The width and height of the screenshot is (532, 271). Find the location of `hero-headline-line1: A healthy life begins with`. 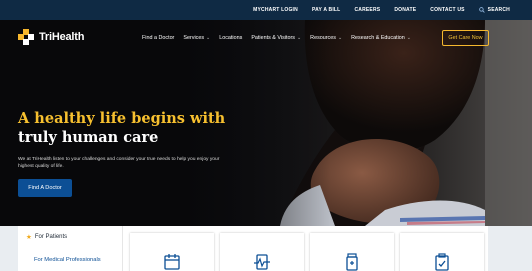

hero-headline-line1: A healthy life begins with is located at coordinates (122, 118).